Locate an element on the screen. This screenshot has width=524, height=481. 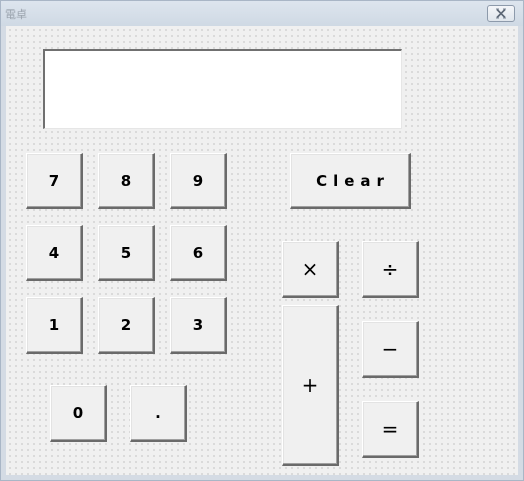
plus-button: + is located at coordinates (310, 385).